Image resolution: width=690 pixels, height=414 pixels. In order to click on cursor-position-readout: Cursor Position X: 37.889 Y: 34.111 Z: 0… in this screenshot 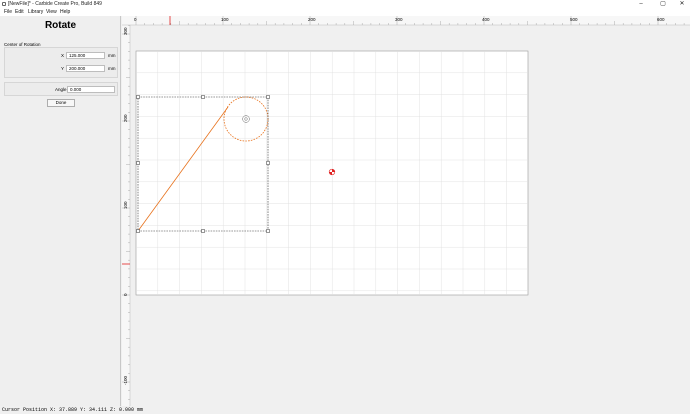, I will do `click(73, 410)`.